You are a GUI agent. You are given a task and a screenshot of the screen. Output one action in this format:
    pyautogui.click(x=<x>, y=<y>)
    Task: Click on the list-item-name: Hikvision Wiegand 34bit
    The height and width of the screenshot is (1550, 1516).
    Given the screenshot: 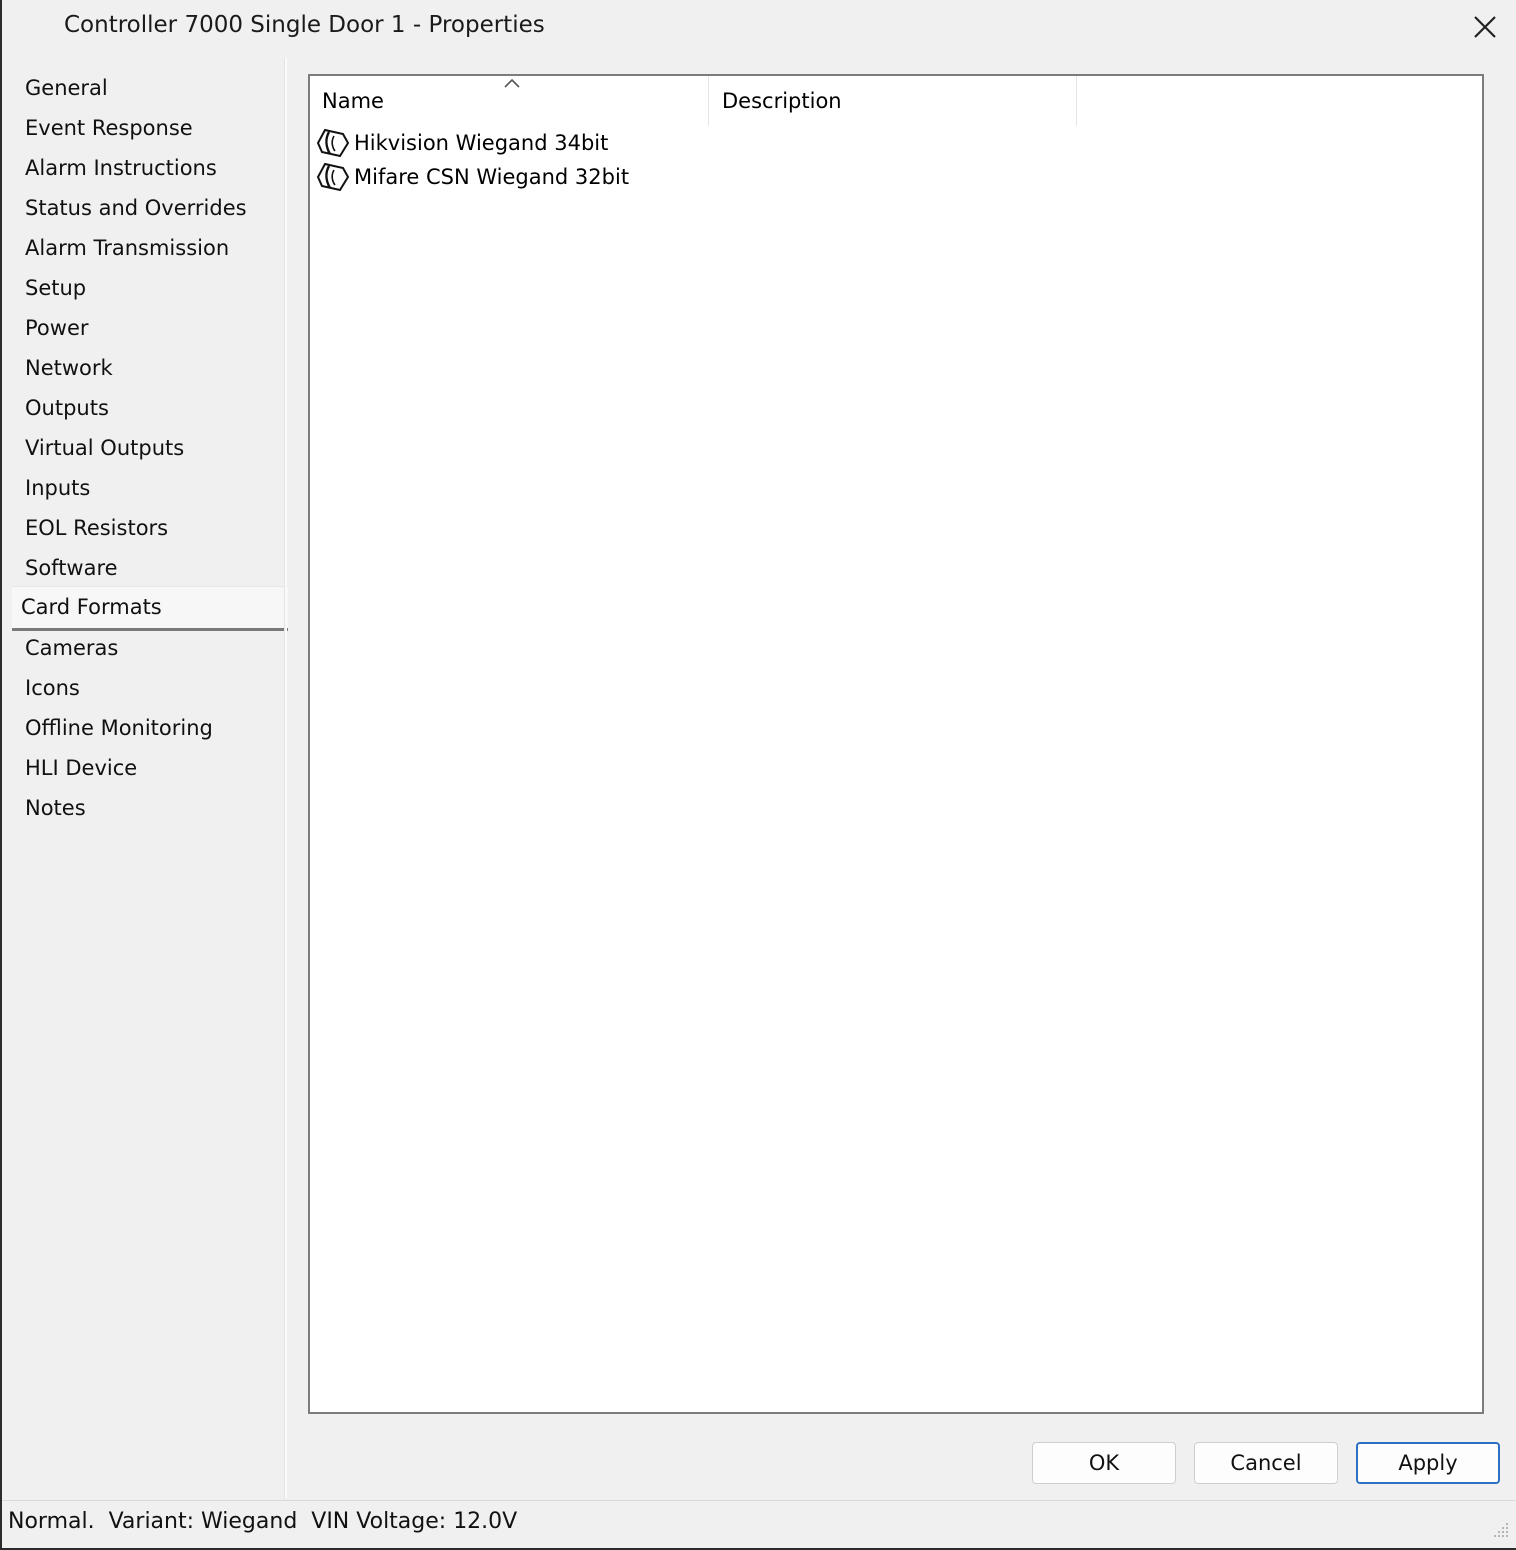 What is the action you would take?
    pyautogui.click(x=481, y=143)
    